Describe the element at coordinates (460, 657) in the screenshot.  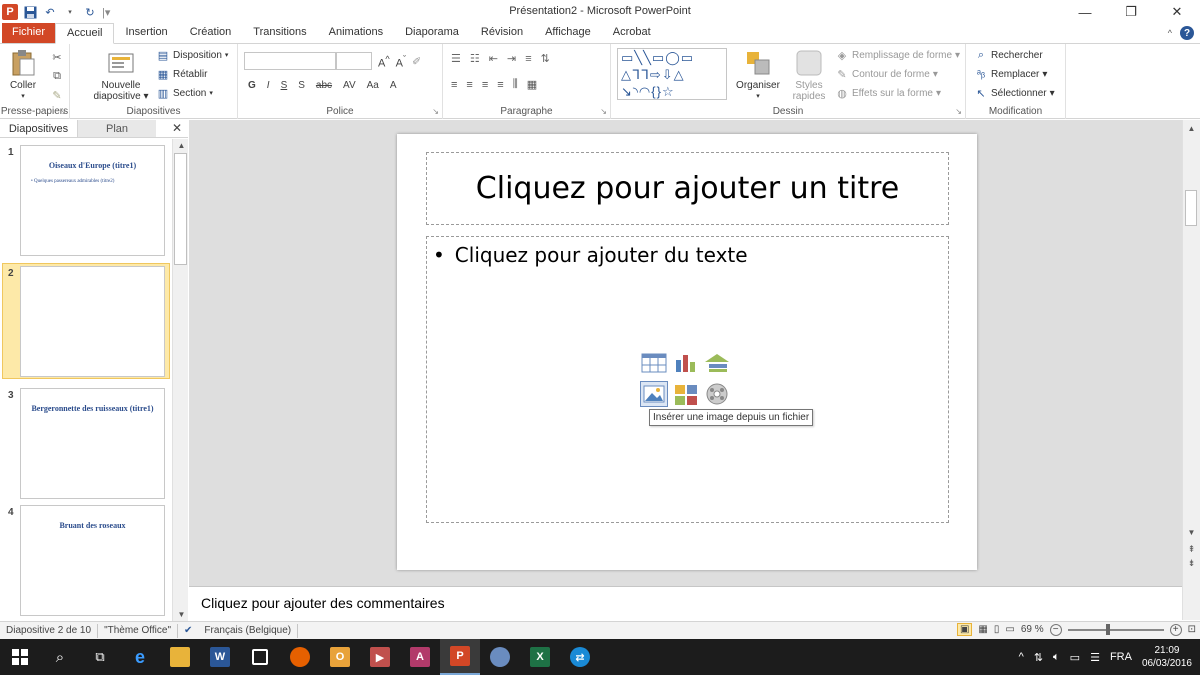
I see `powerpoint-taskbar-button: P` at that location.